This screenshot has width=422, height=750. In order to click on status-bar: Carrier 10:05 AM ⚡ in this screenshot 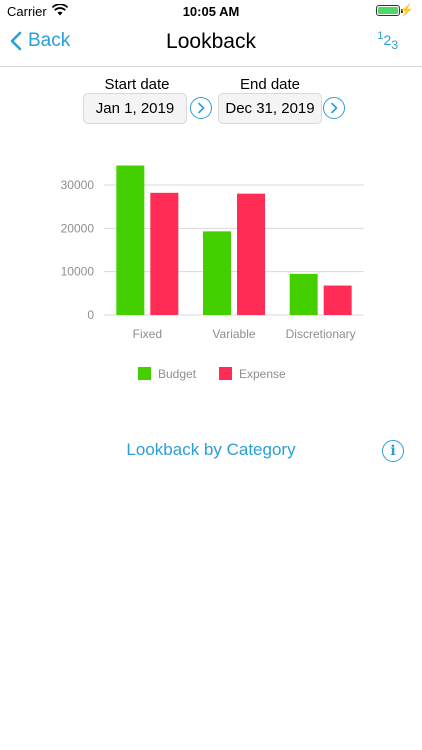, I will do `click(211, 12)`.